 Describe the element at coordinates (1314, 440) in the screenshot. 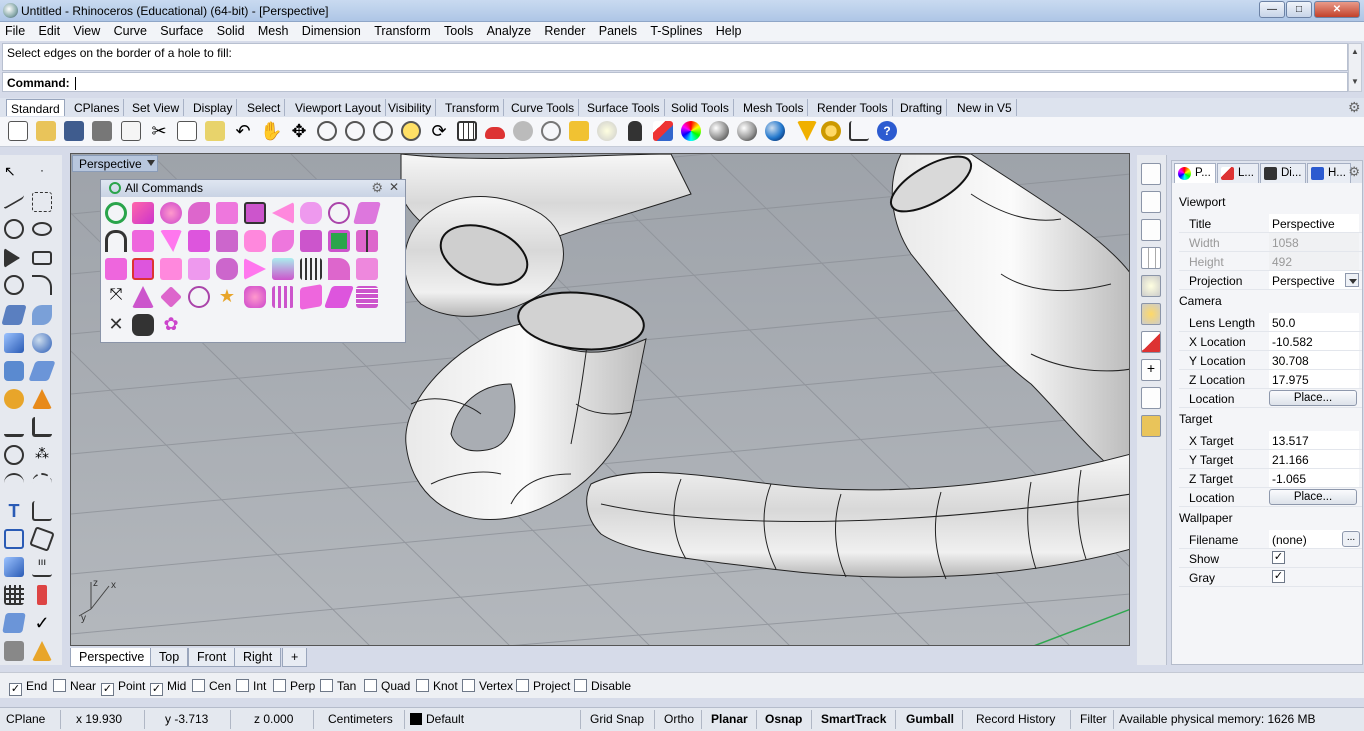

I see `x-target-field: 13.517` at that location.